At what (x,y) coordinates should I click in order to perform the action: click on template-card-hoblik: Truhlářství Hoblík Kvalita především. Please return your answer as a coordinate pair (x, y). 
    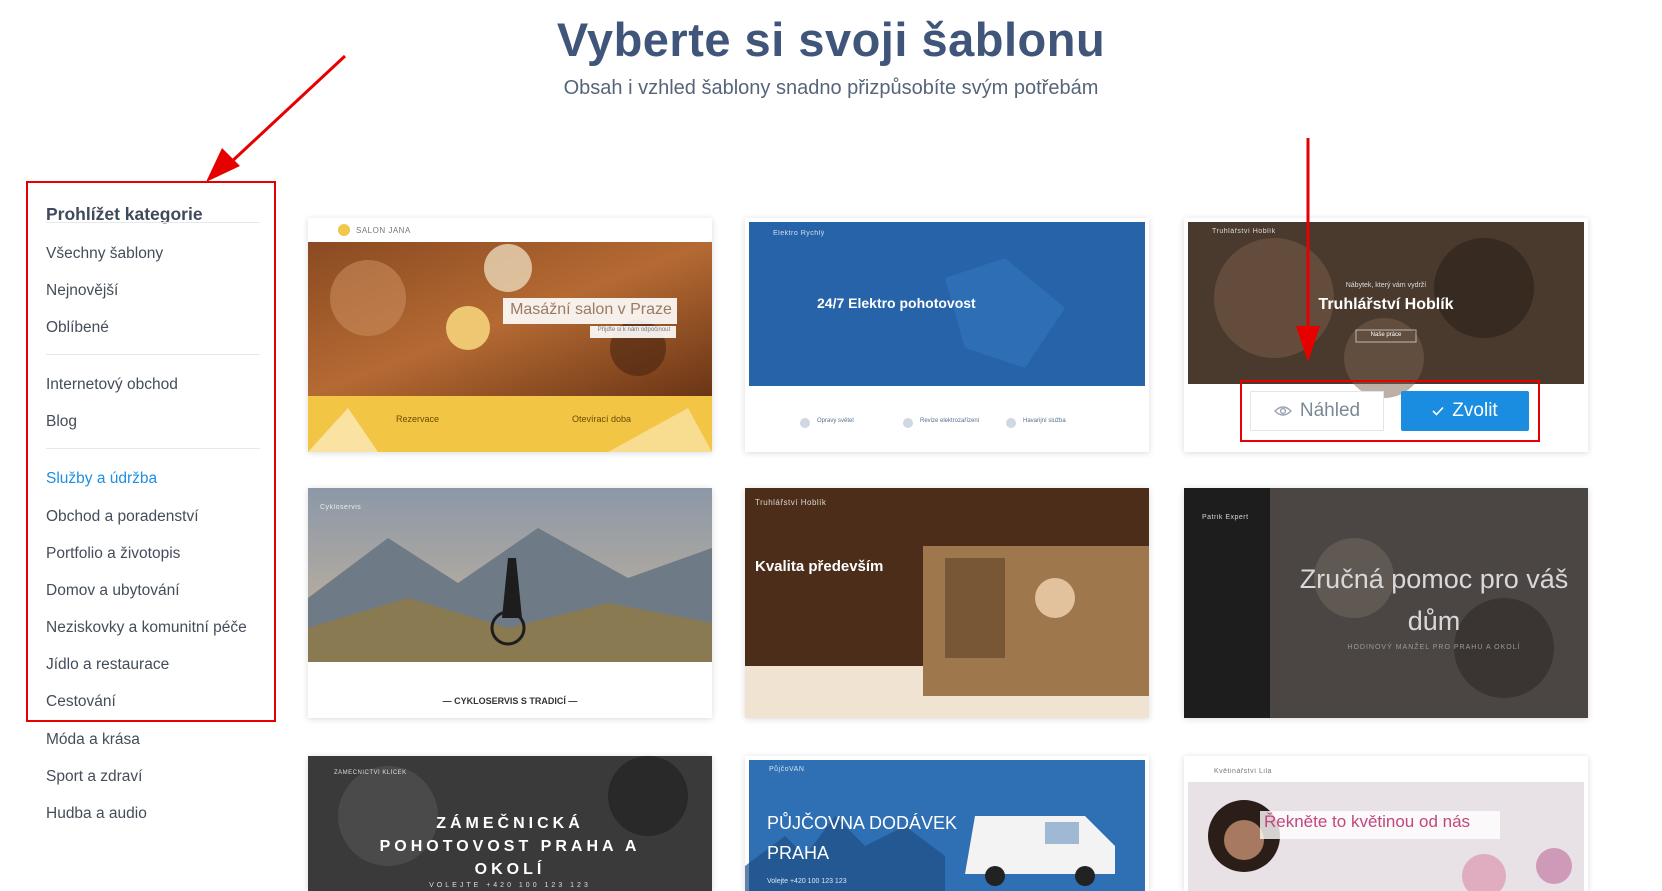
    Looking at the image, I should click on (947, 603).